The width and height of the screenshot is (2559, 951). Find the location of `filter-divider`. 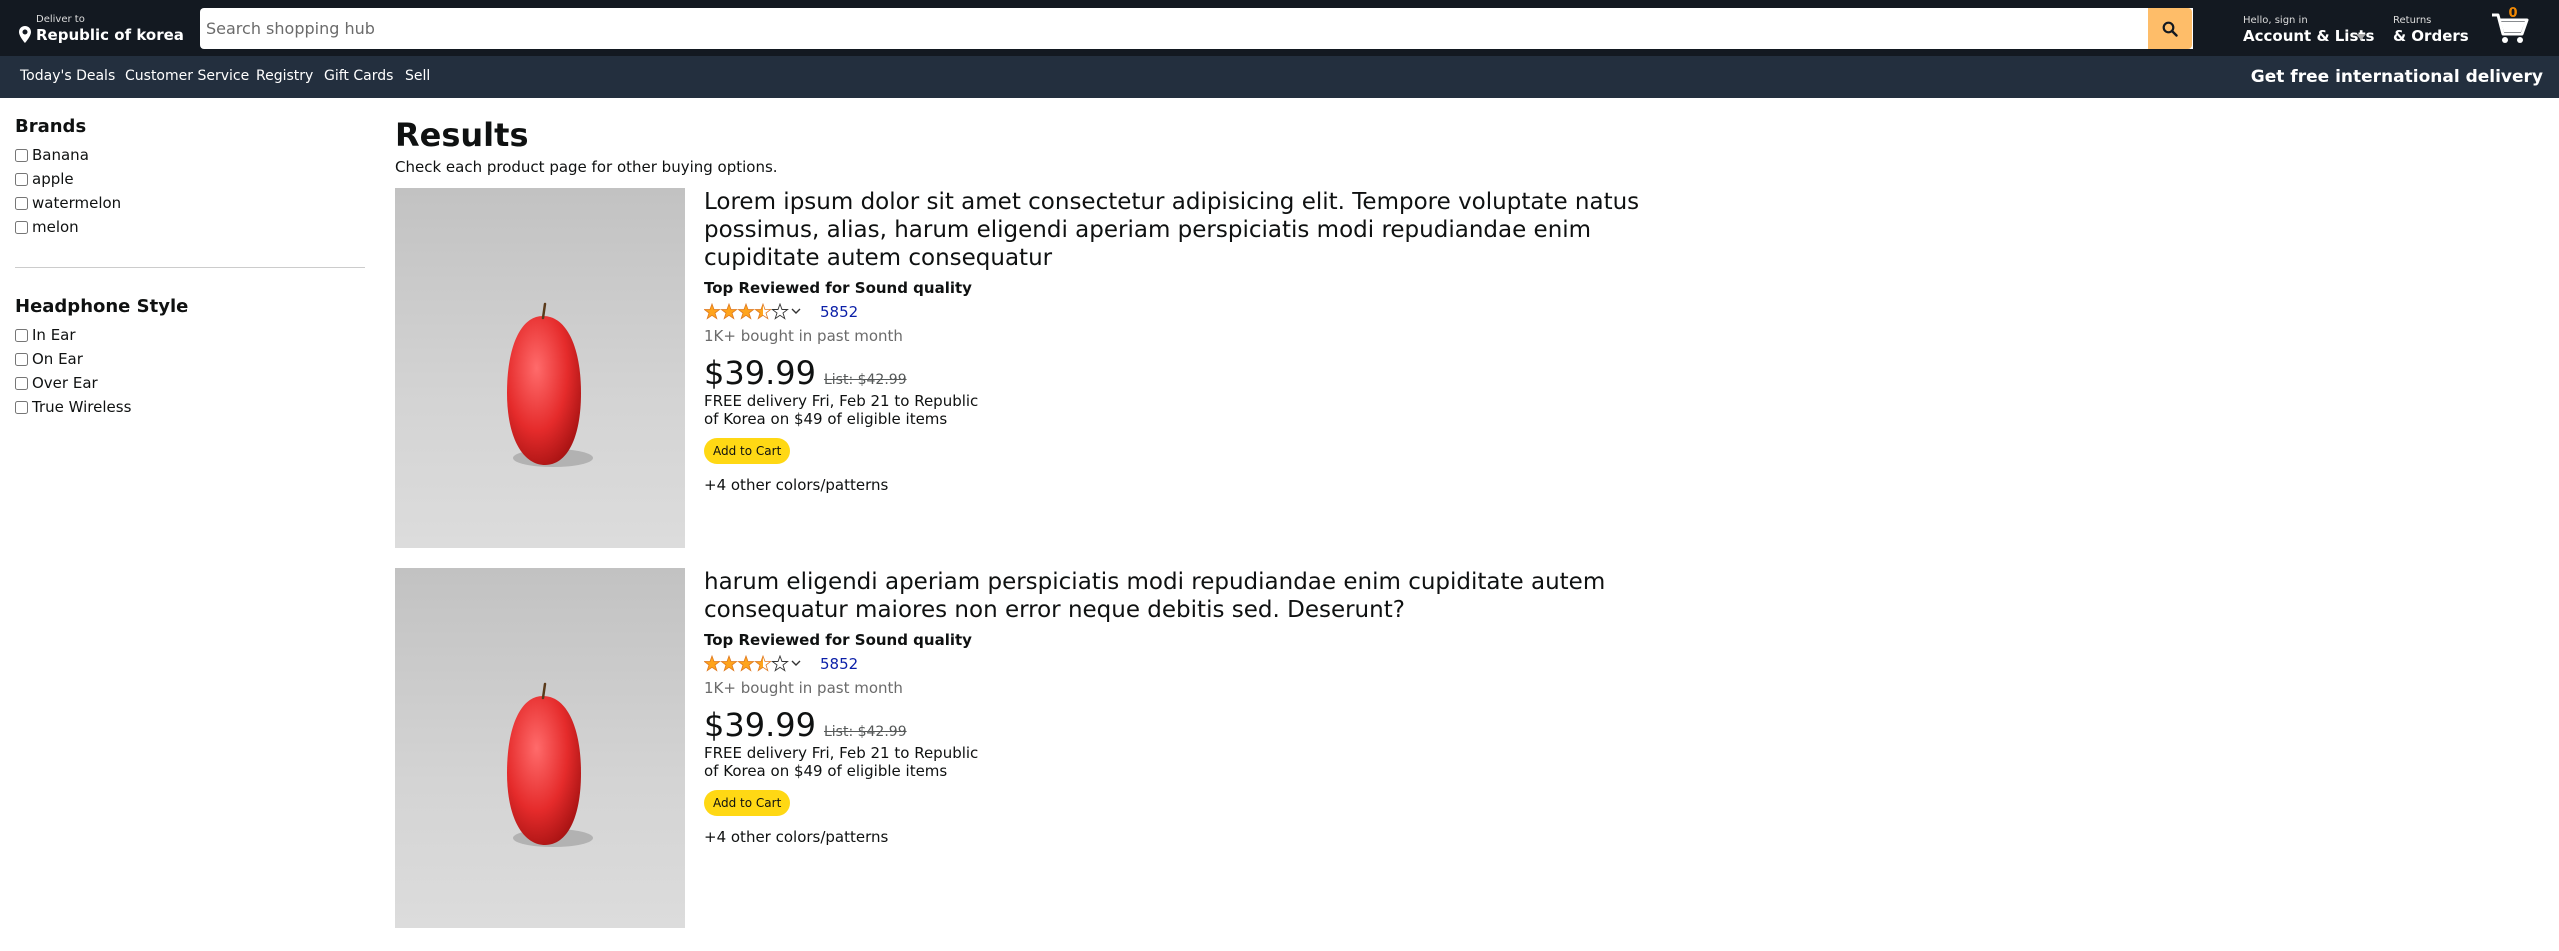

filter-divider is located at coordinates (190, 267).